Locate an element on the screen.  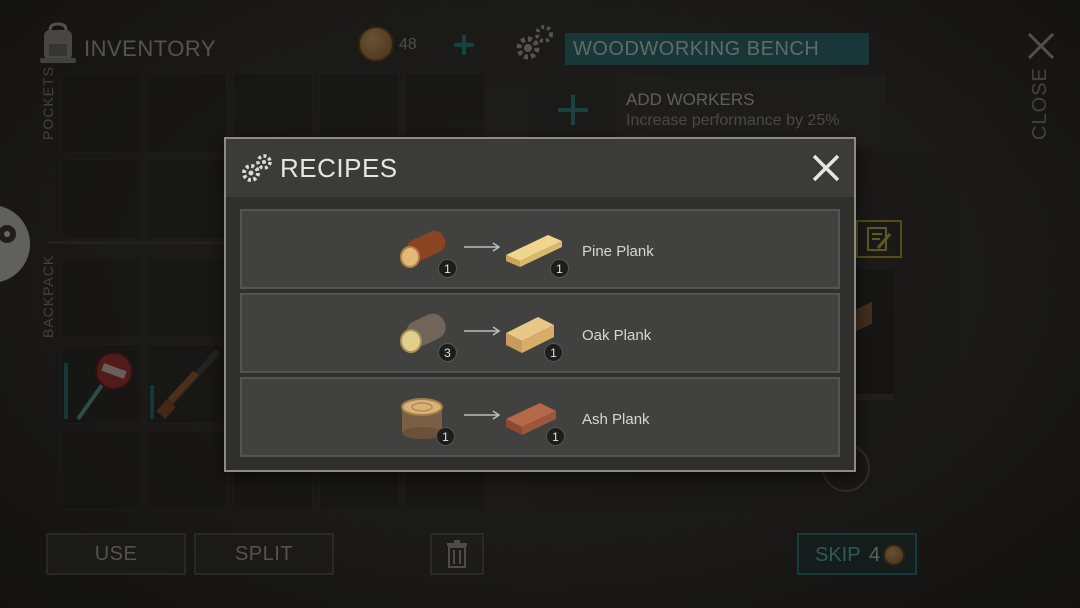
recipe-row-ash-plank: 1 1 Ash Plank is located at coordinates (540, 417).